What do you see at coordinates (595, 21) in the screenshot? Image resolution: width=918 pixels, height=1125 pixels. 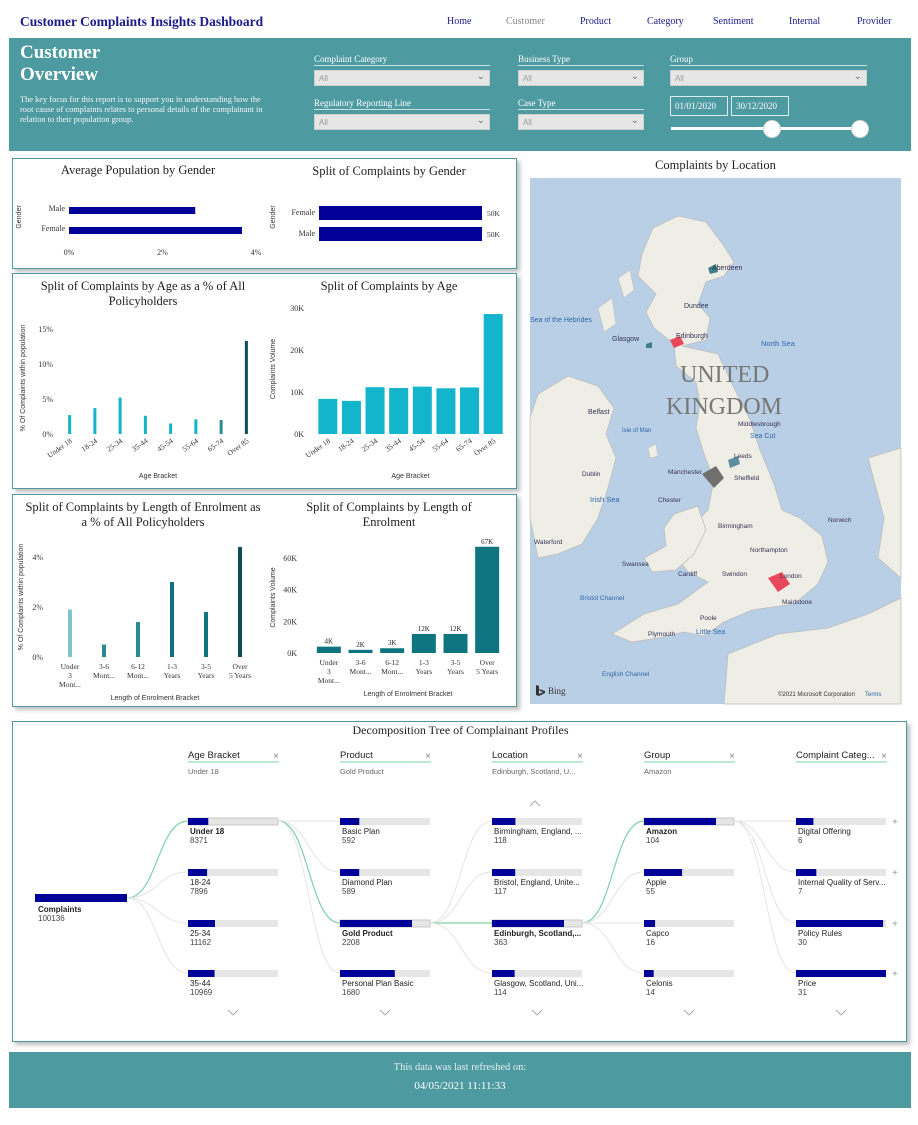 I see `nav-link-product: Product` at bounding box center [595, 21].